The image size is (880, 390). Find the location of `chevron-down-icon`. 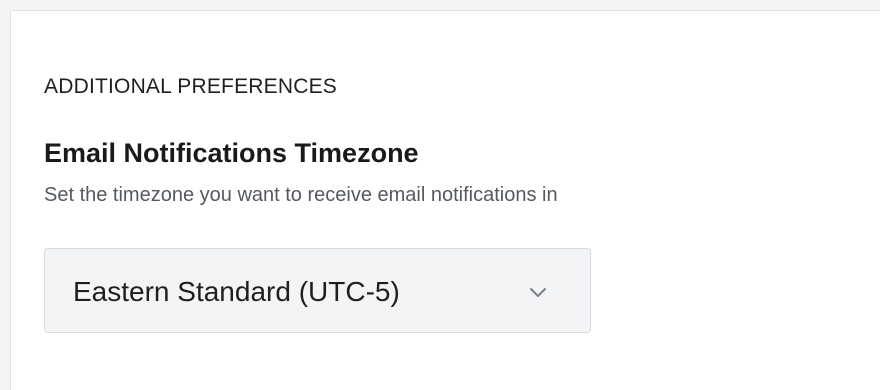

chevron-down-icon is located at coordinates (538, 292).